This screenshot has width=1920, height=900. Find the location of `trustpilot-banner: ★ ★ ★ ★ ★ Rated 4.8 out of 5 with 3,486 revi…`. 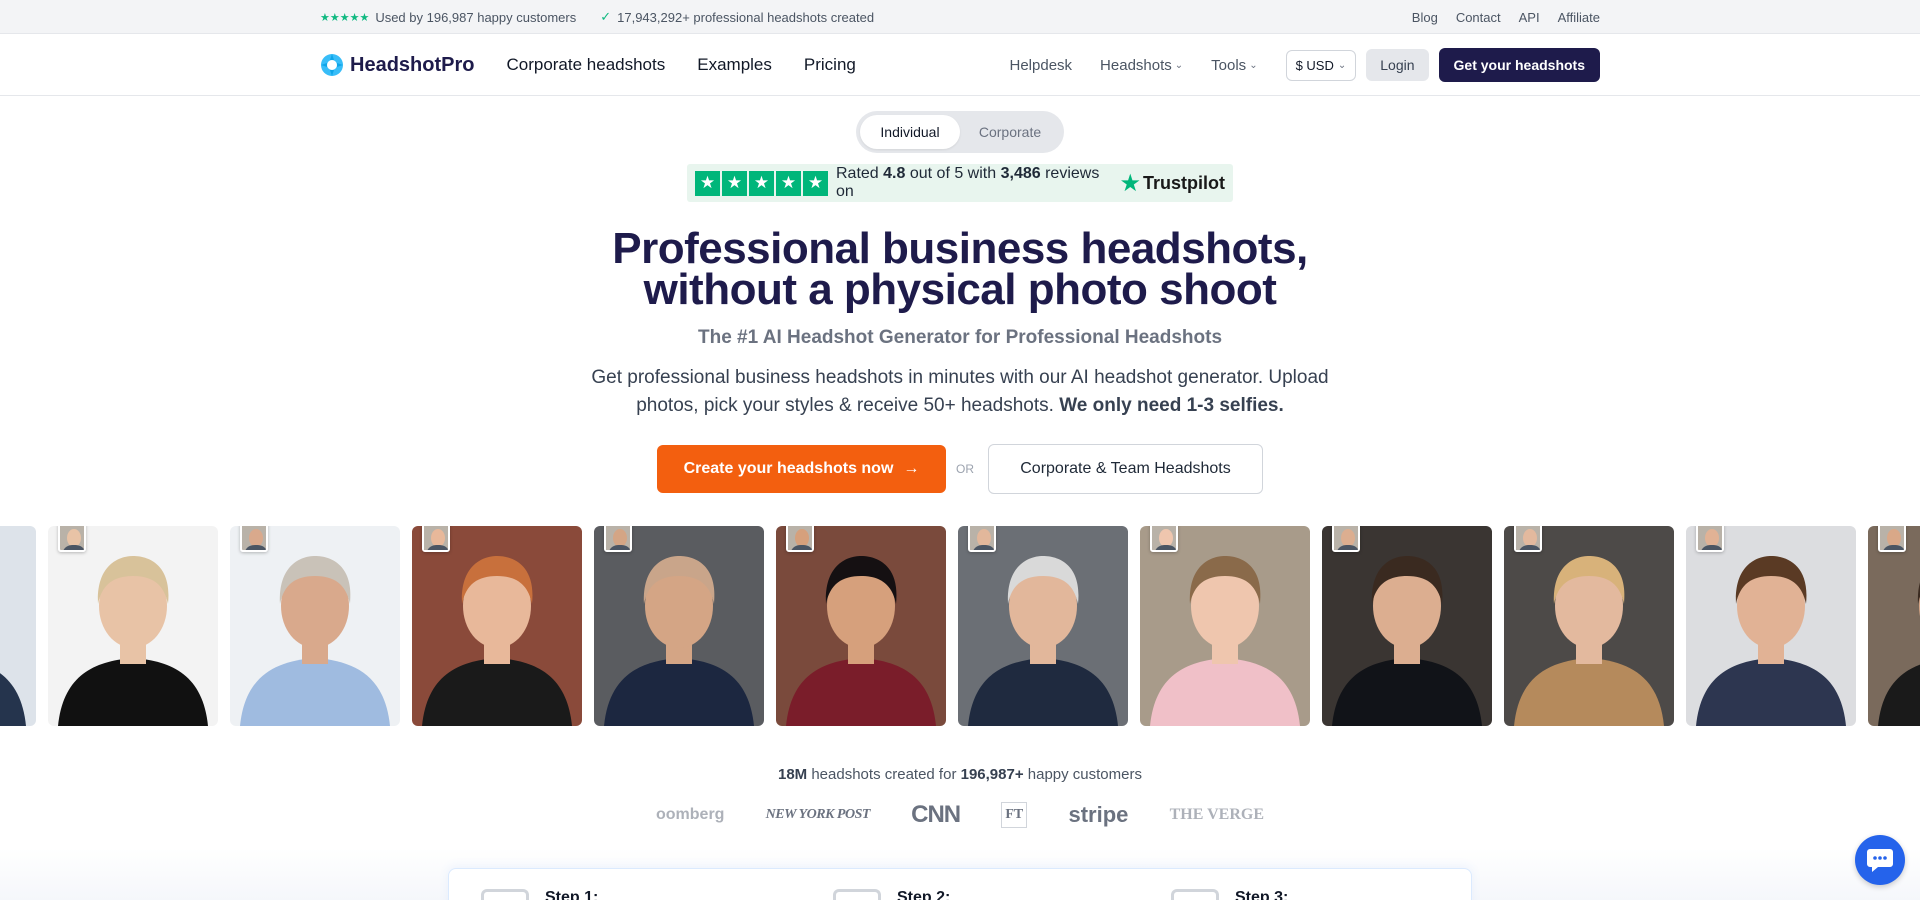

trustpilot-banner: ★ ★ ★ ★ ★ Rated 4.8 out of 5 with 3,486 revi… is located at coordinates (960, 183).